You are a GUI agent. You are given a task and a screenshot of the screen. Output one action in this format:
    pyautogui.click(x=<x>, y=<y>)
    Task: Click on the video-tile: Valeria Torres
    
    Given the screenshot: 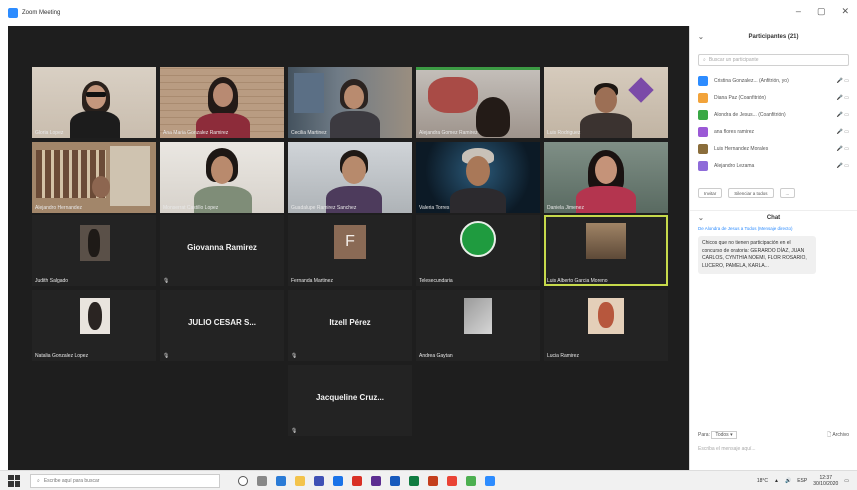 What is the action you would take?
    pyautogui.click(x=478, y=177)
    